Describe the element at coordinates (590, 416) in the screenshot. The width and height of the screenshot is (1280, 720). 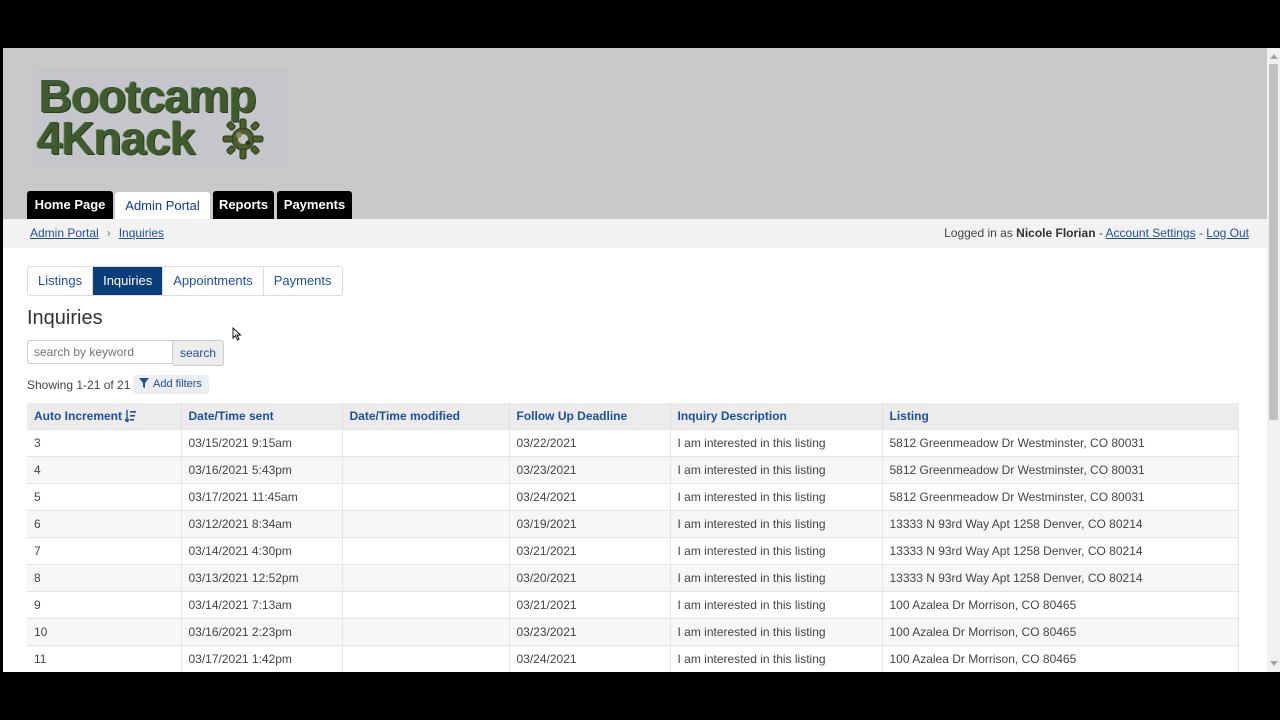
I see `column-header-follow-up-deadline: Follow Up Deadline` at that location.